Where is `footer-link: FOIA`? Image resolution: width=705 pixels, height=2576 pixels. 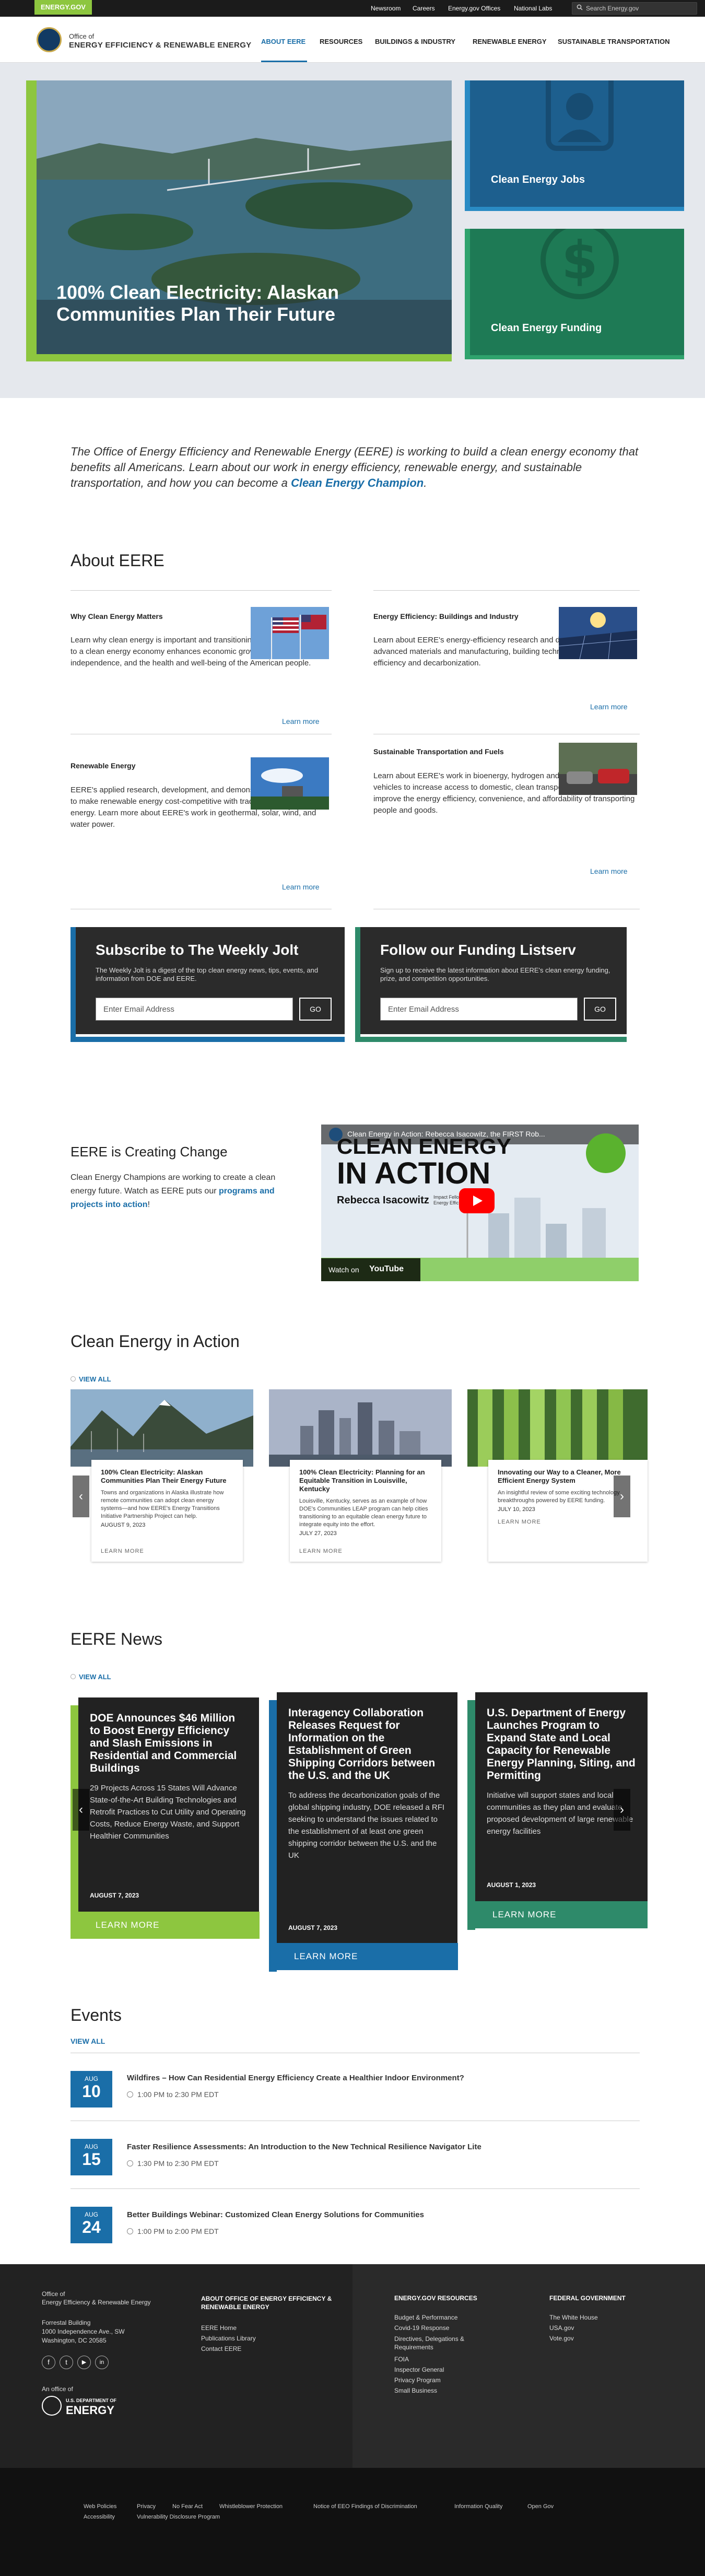
footer-link: FOIA is located at coordinates (401, 2359).